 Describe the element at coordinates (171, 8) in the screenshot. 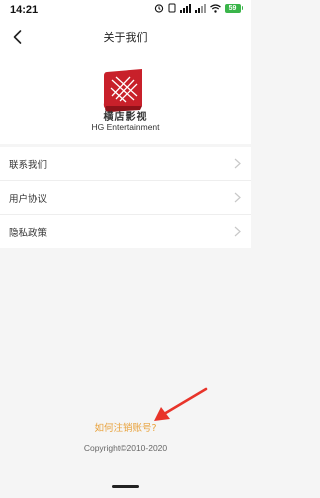

I see `sim-icon` at that location.